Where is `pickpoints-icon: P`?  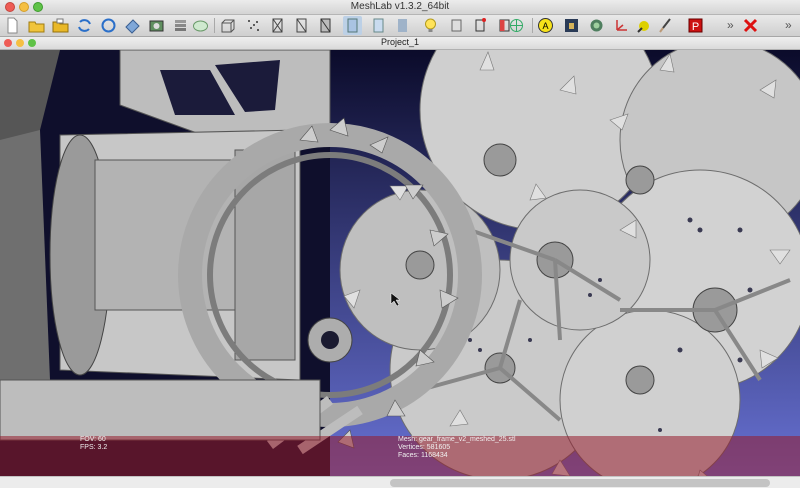
pickpoints-icon: P is located at coordinates (695, 25).